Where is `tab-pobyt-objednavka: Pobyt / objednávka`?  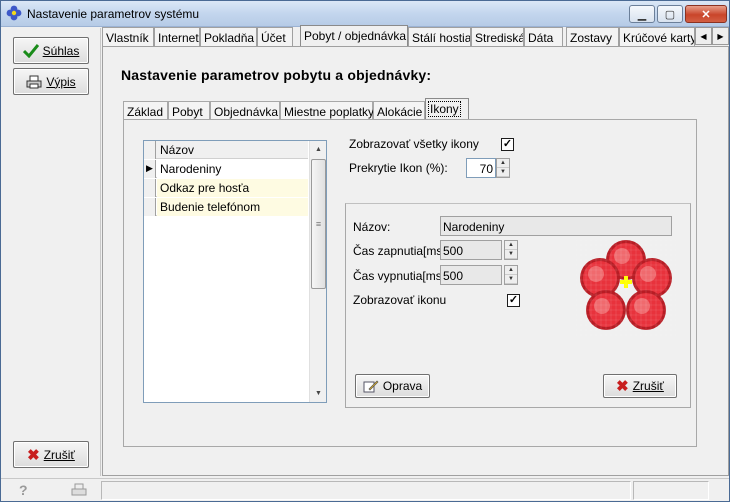
tab-pobyt-objednavka: Pobyt / objednávka is located at coordinates (354, 36).